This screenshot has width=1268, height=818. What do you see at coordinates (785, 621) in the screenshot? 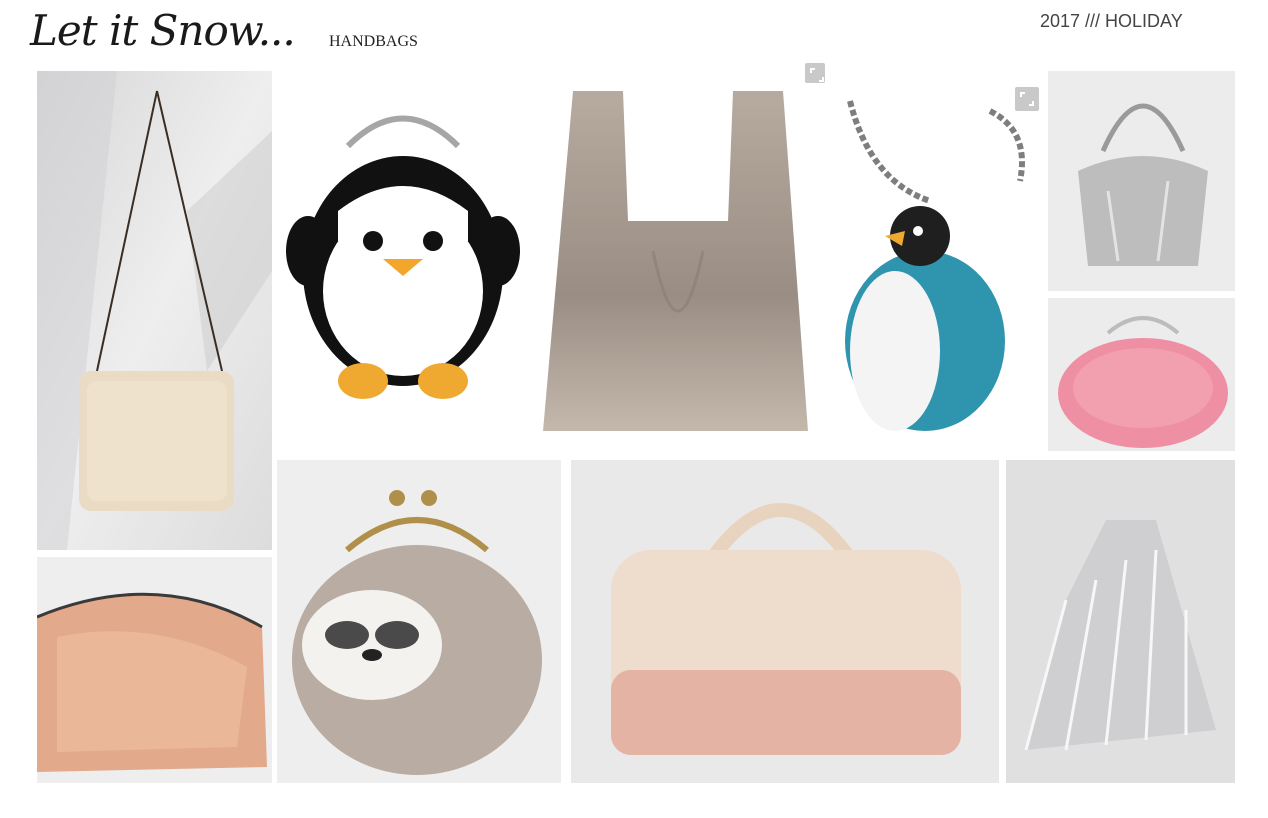
I see `sequin-duffel-bag-image` at bounding box center [785, 621].